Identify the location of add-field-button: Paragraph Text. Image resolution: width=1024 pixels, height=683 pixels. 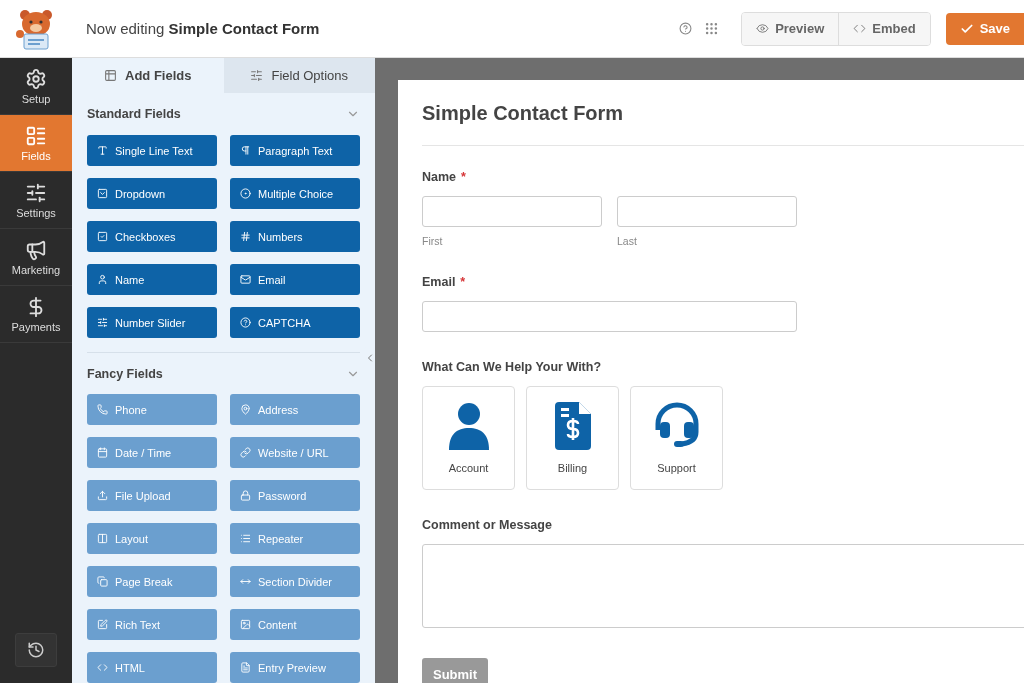
(295, 150).